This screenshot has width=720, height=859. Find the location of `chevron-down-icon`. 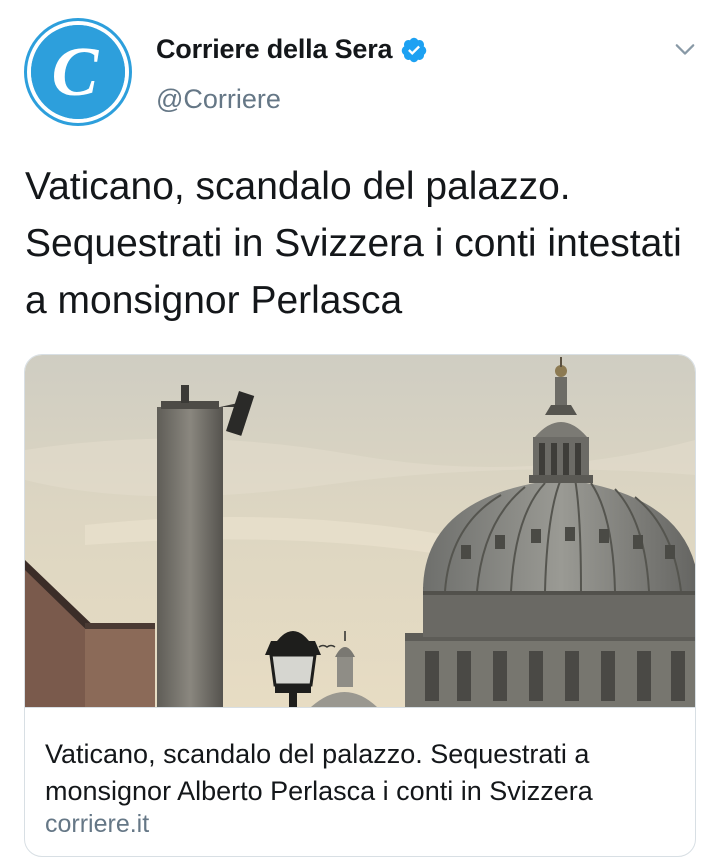

chevron-down-icon is located at coordinates (685, 49).